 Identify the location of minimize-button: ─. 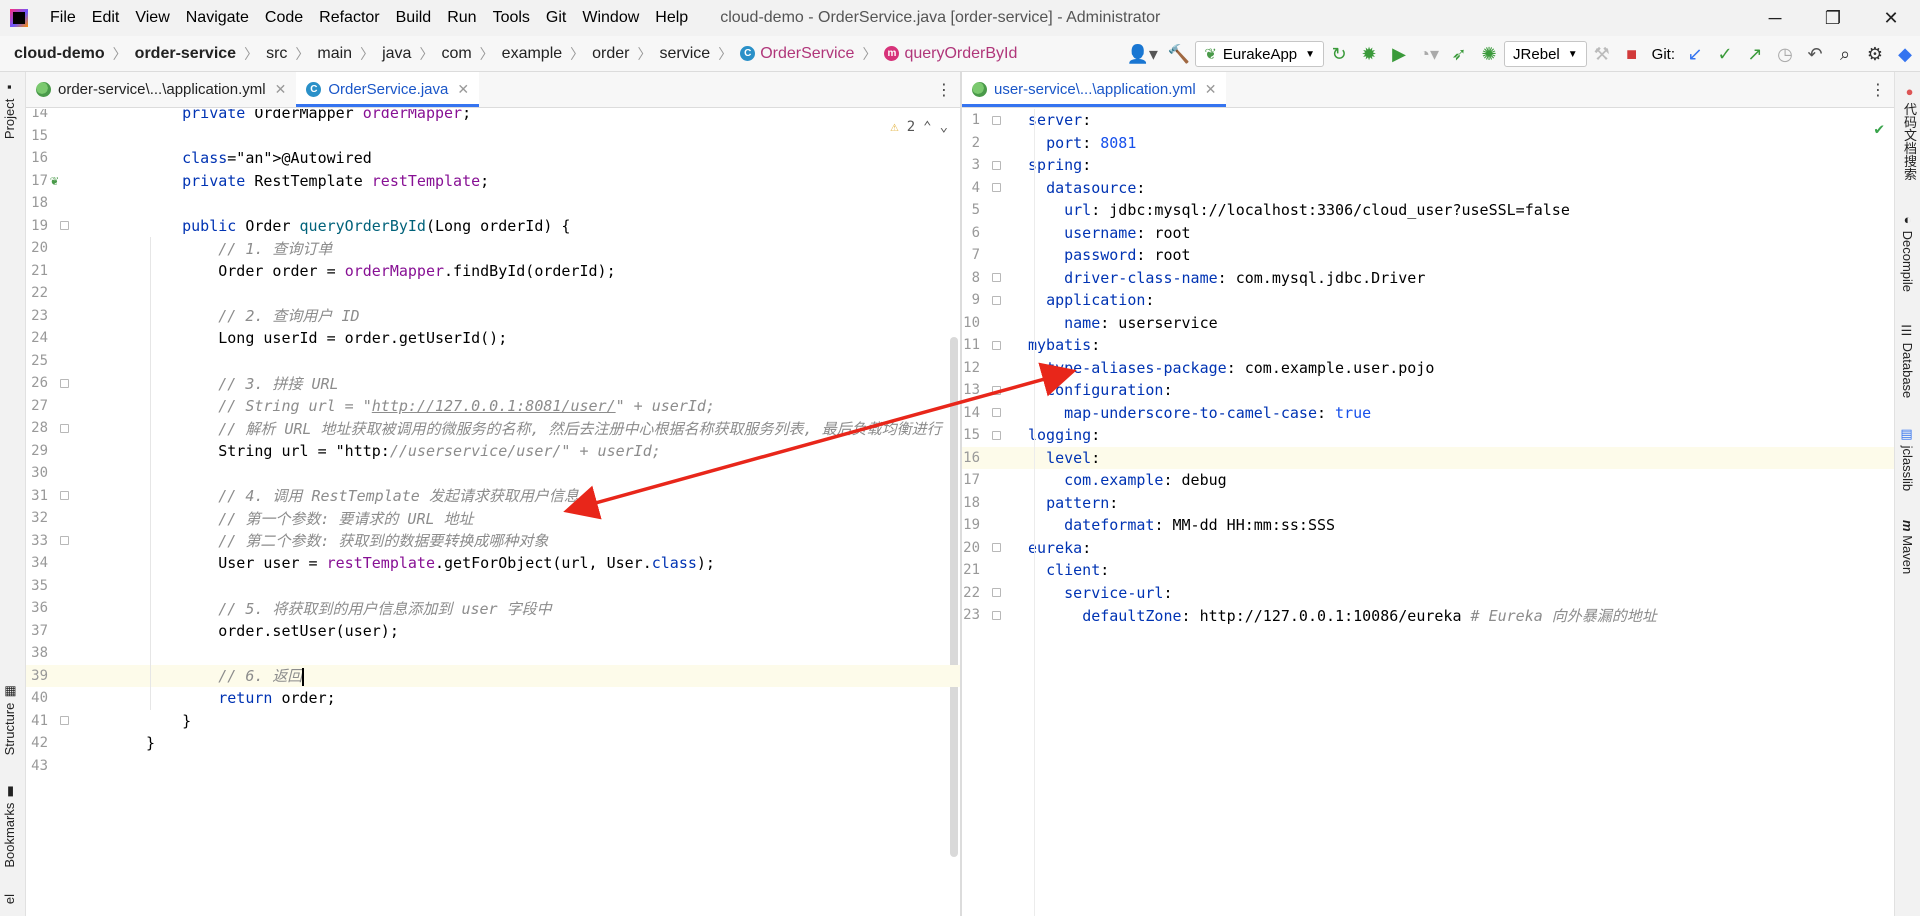
(1775, 18).